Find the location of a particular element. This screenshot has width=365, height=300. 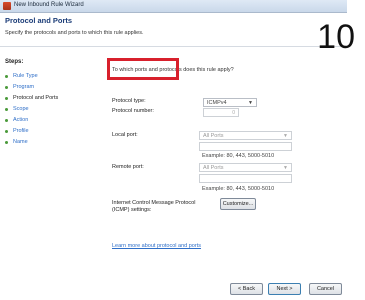

step-number-annotation: 10 is located at coordinates (336, 37).